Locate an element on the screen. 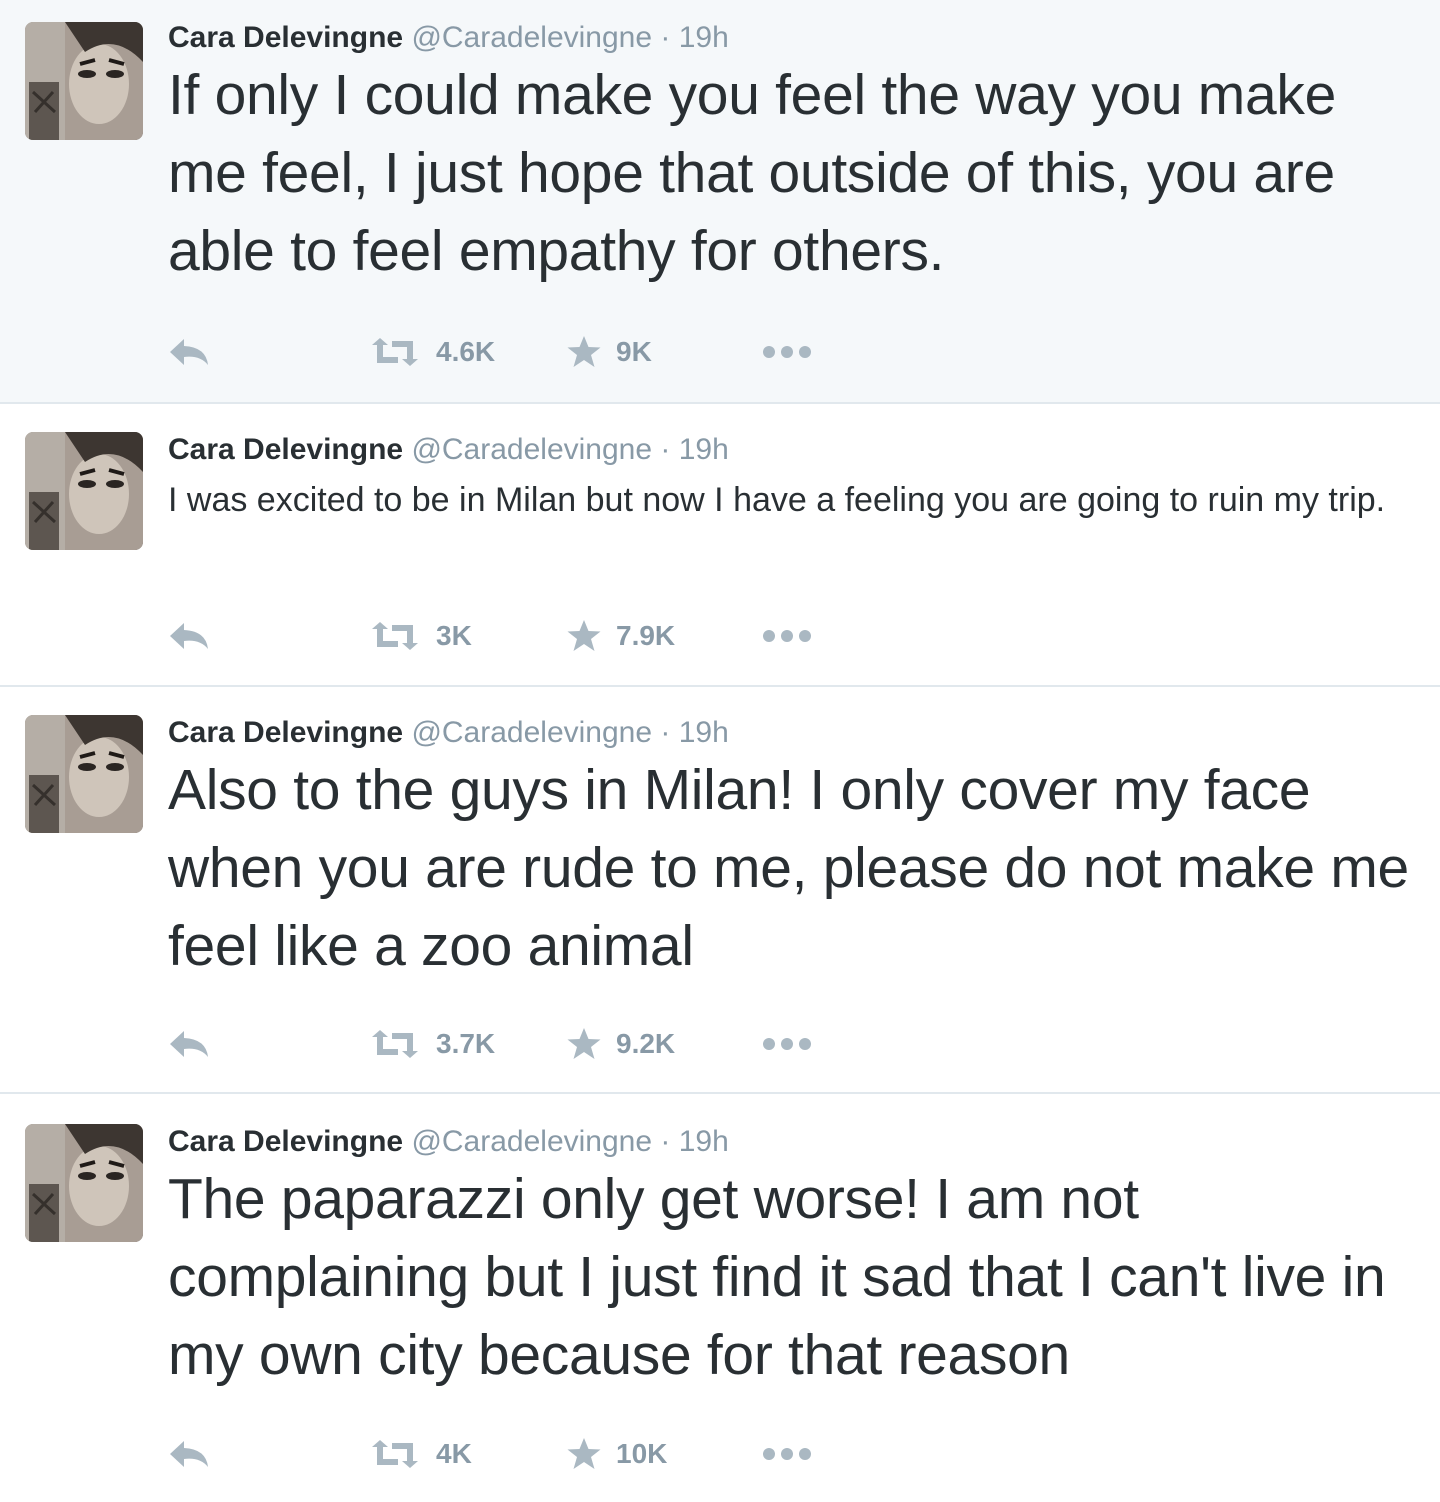 This screenshot has width=1440, height=1502. favorite-button: 9K is located at coordinates (609, 352).